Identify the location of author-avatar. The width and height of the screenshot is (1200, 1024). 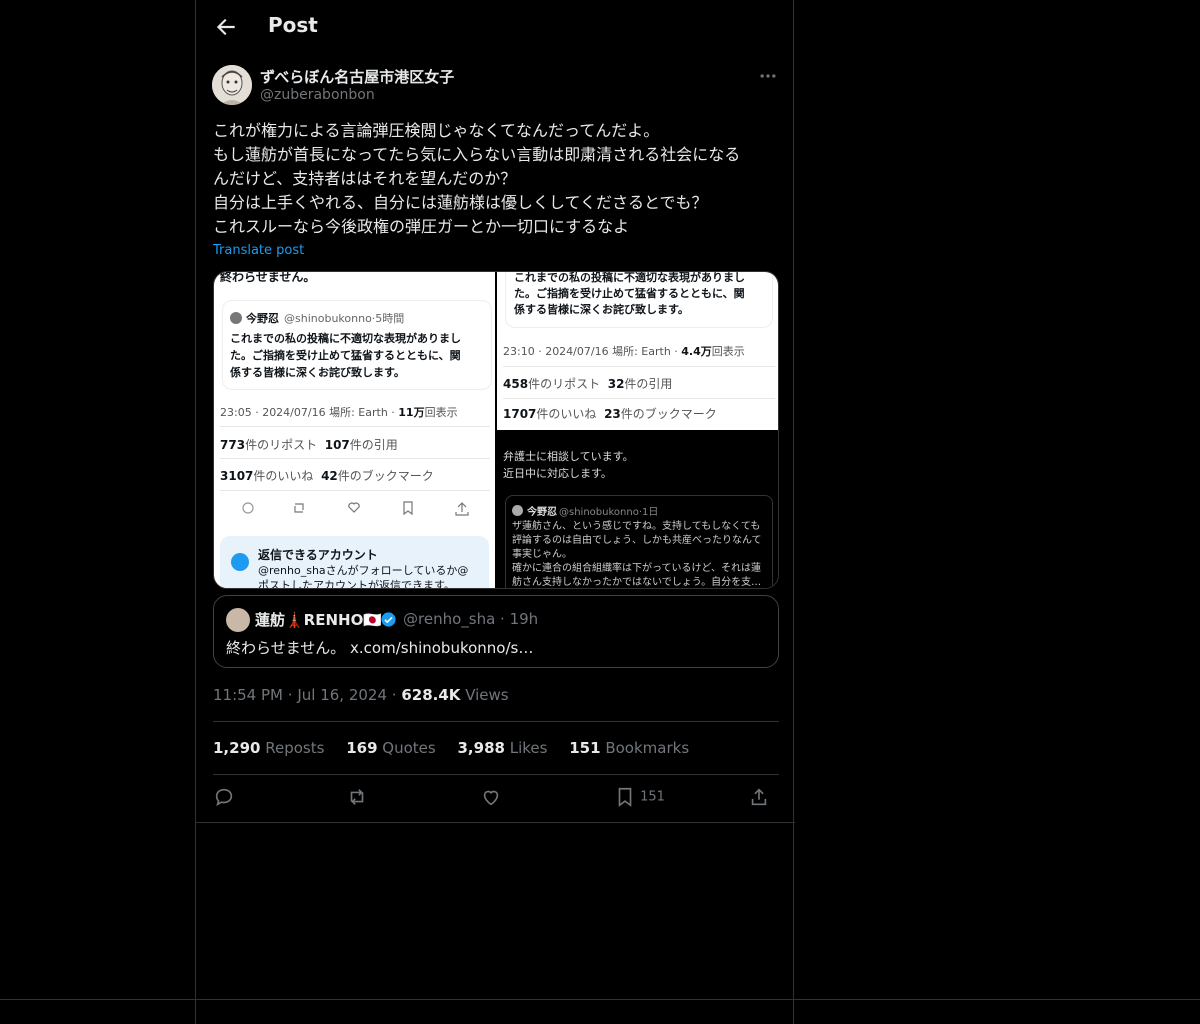
(232, 85).